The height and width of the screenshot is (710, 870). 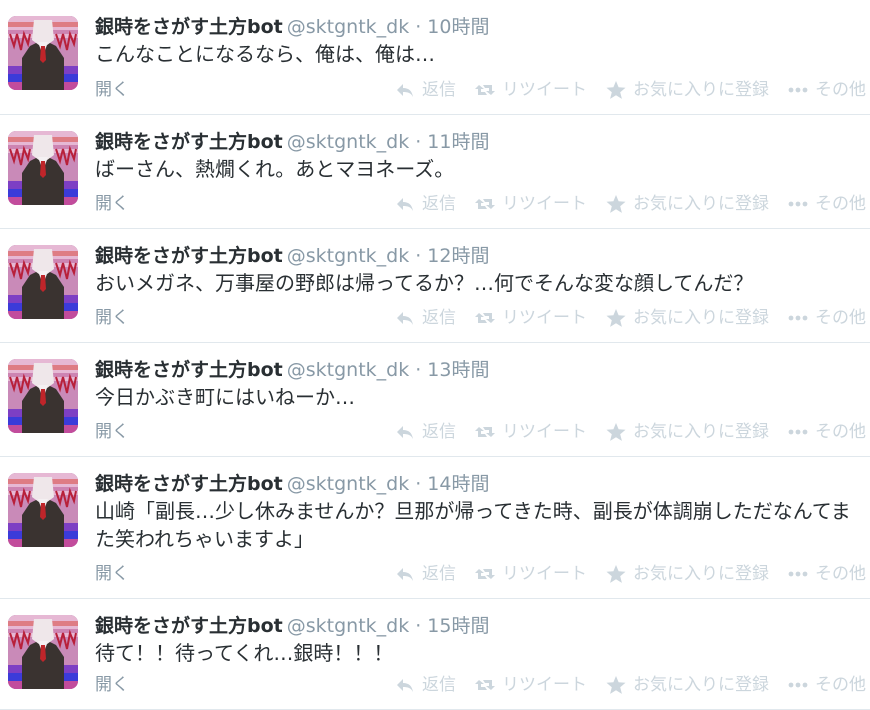 I want to click on tweet-time: 12時間, so click(x=458, y=256).